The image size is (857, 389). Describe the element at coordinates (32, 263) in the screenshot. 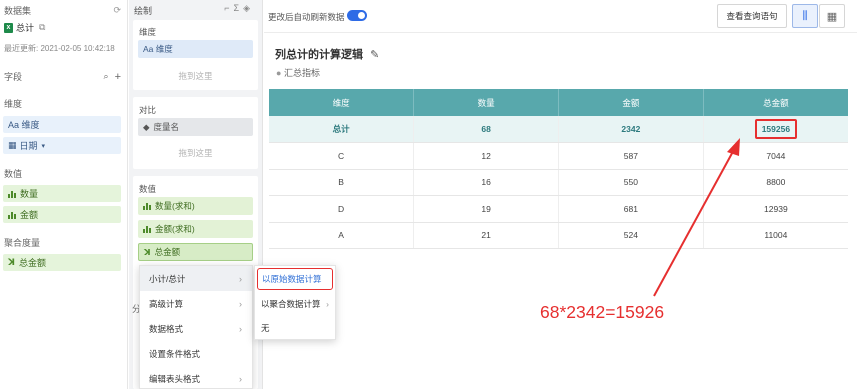

I see `field-total-amount-label: 总金额` at that location.